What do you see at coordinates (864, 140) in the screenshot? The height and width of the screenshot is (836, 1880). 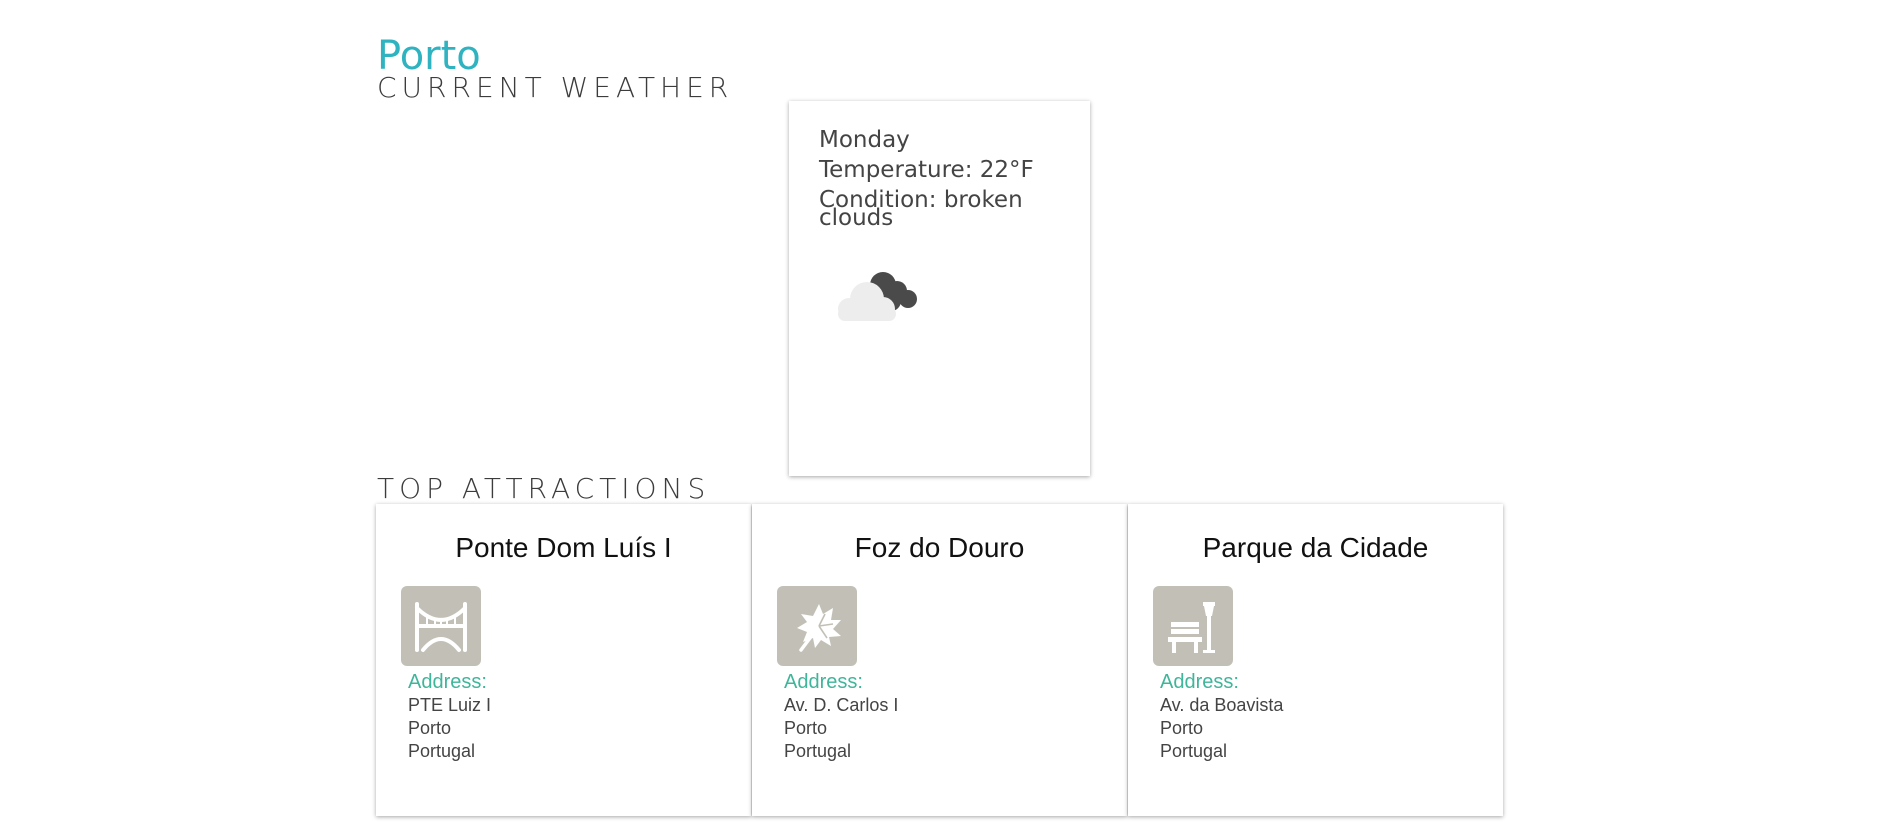 I see `weather-day: Monday` at bounding box center [864, 140].